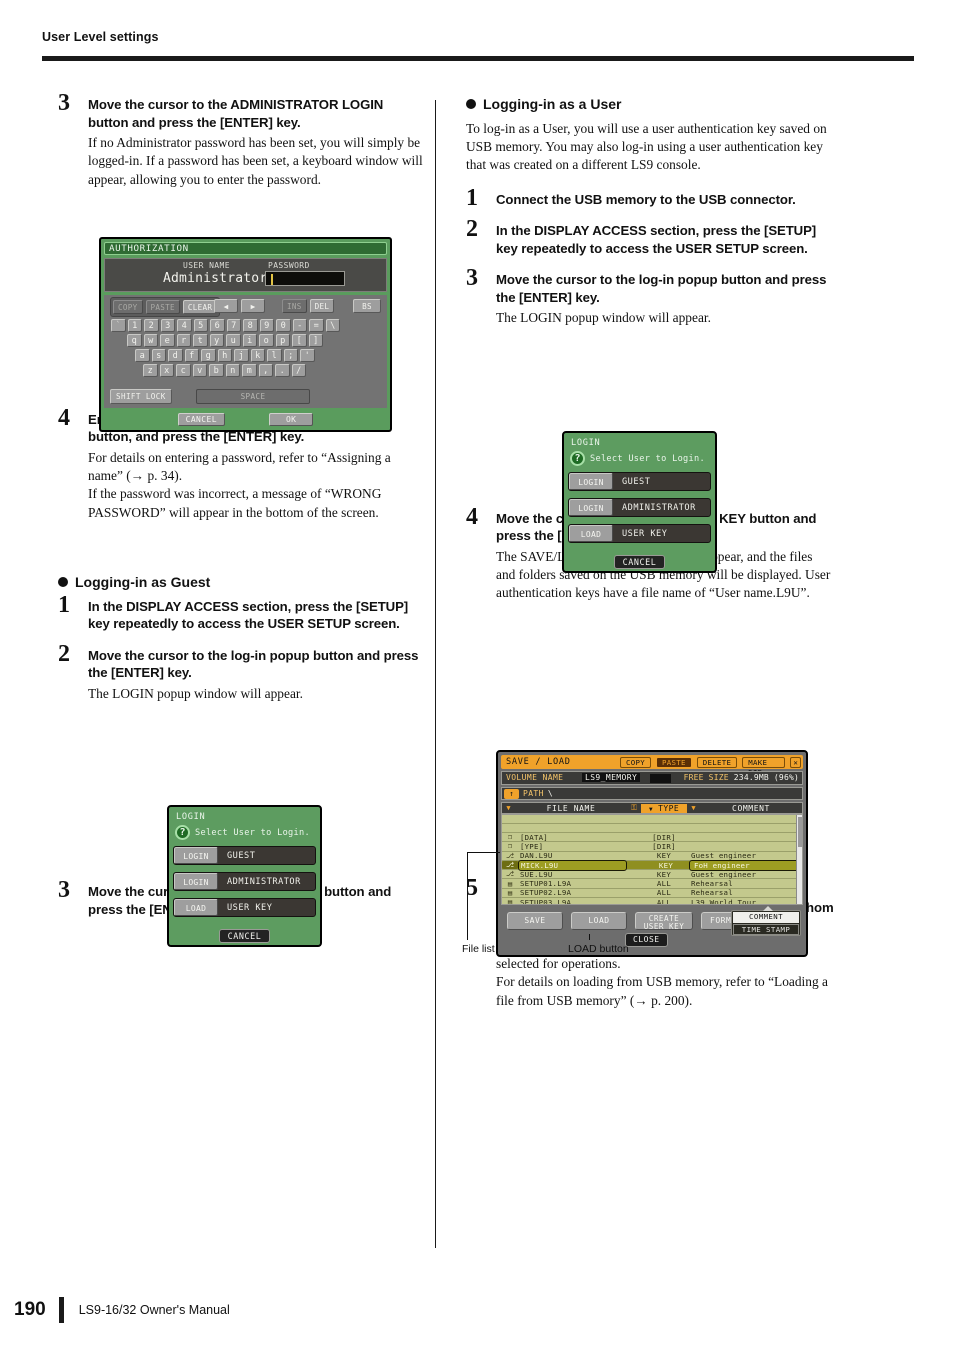 Image resolution: width=954 pixels, height=1351 pixels. I want to click on bs-button: BS, so click(367, 306).